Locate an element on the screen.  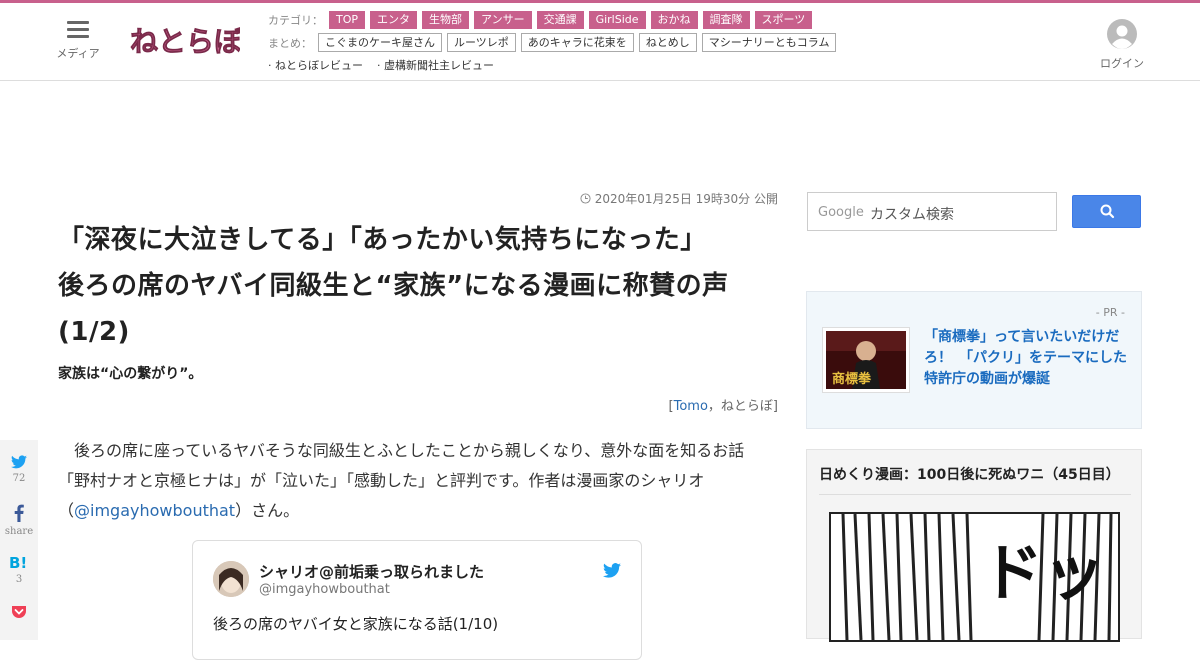
share-pocket is located at coordinates (19, 615).